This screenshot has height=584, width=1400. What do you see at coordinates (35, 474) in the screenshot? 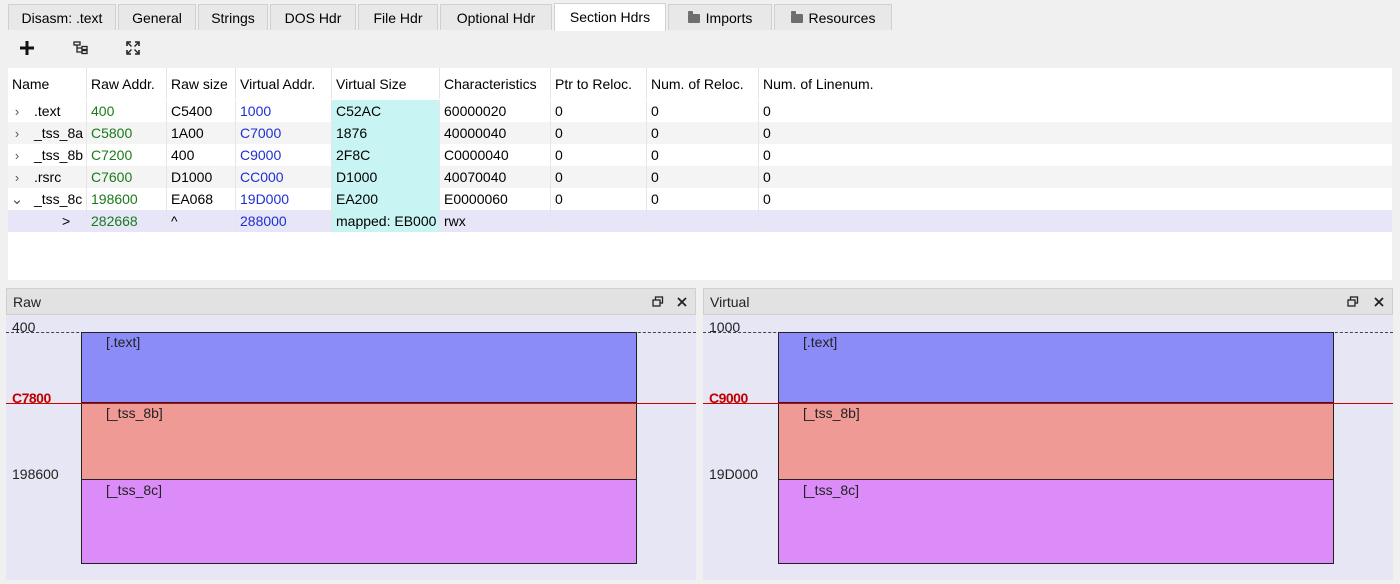
I see `raw-section-address: 198600` at bounding box center [35, 474].